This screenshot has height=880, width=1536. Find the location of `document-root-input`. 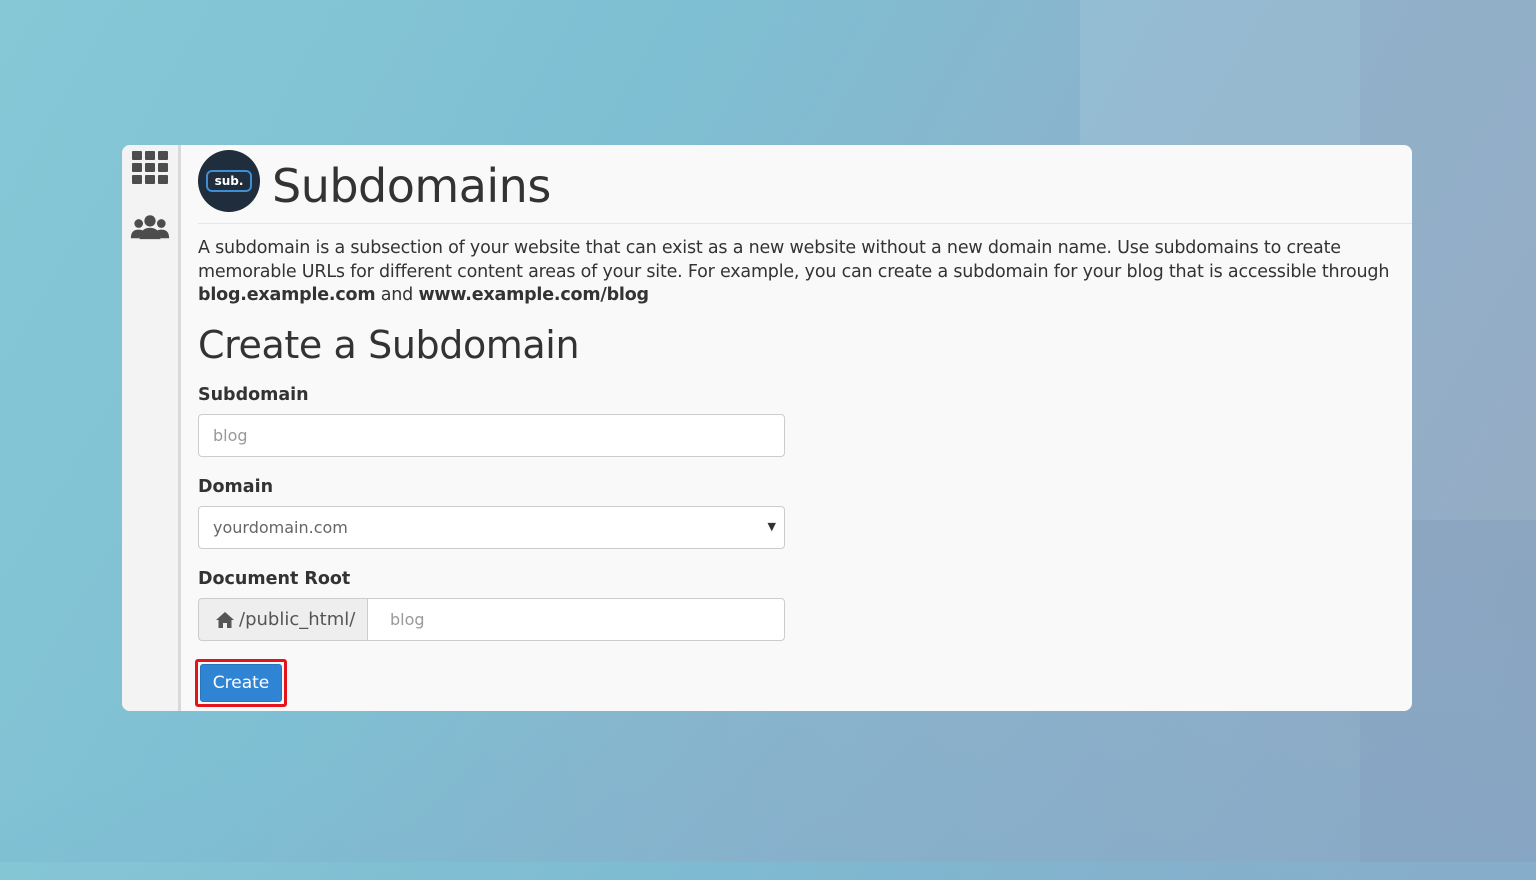

document-root-input is located at coordinates (576, 619).